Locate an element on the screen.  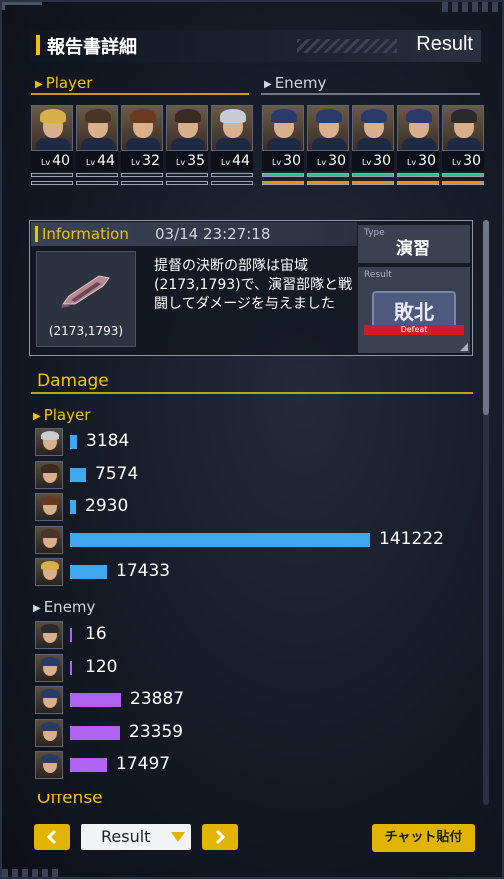
level-value: 35 is located at coordinates (196, 161).